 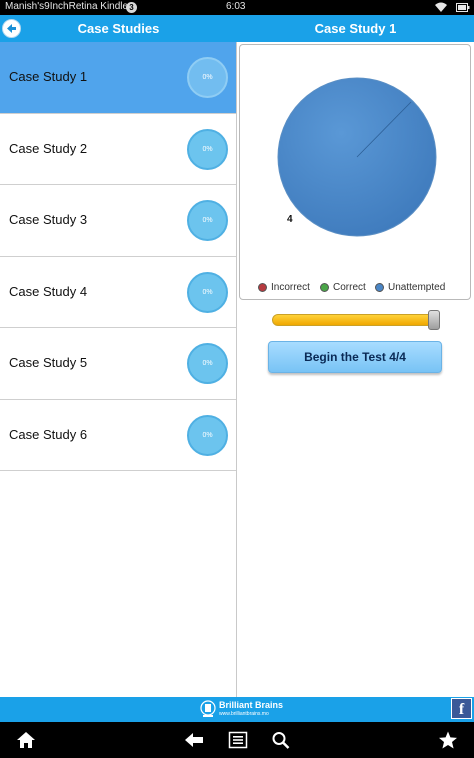 I want to click on current-case-title: Case Study 1, so click(x=355, y=28).